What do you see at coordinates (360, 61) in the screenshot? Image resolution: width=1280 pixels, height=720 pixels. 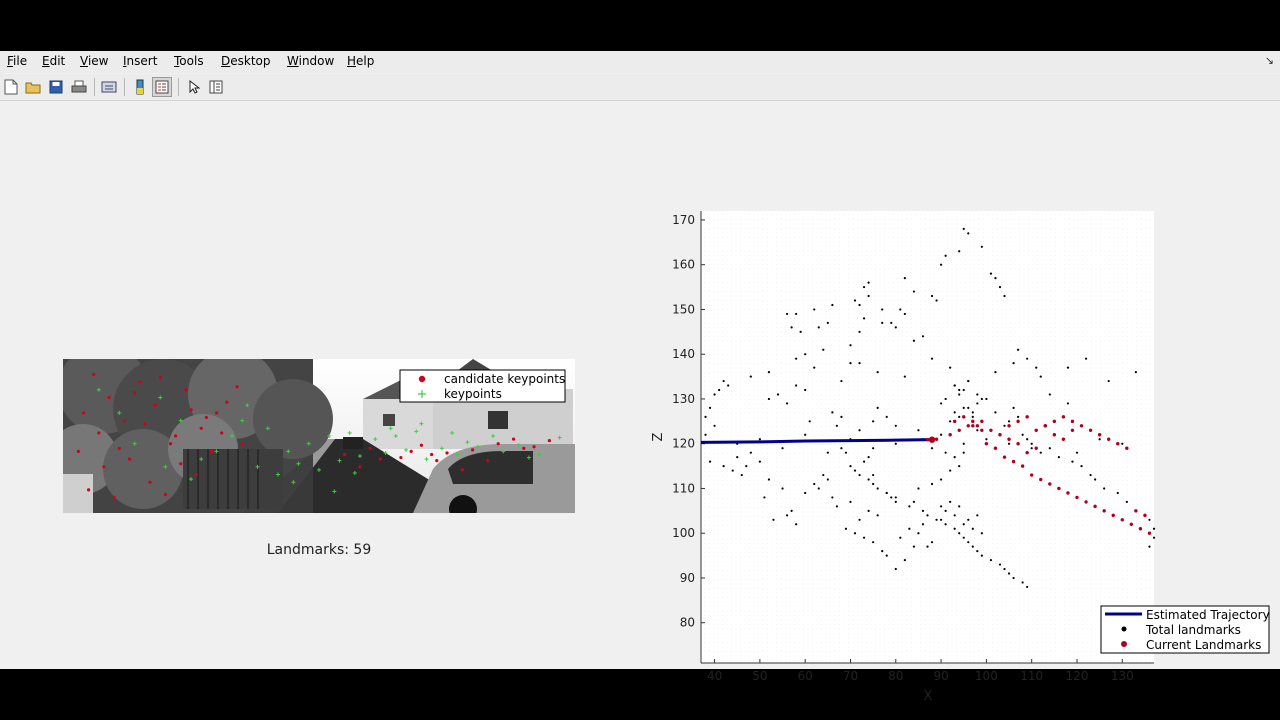 I see `menu-help: Help` at bounding box center [360, 61].